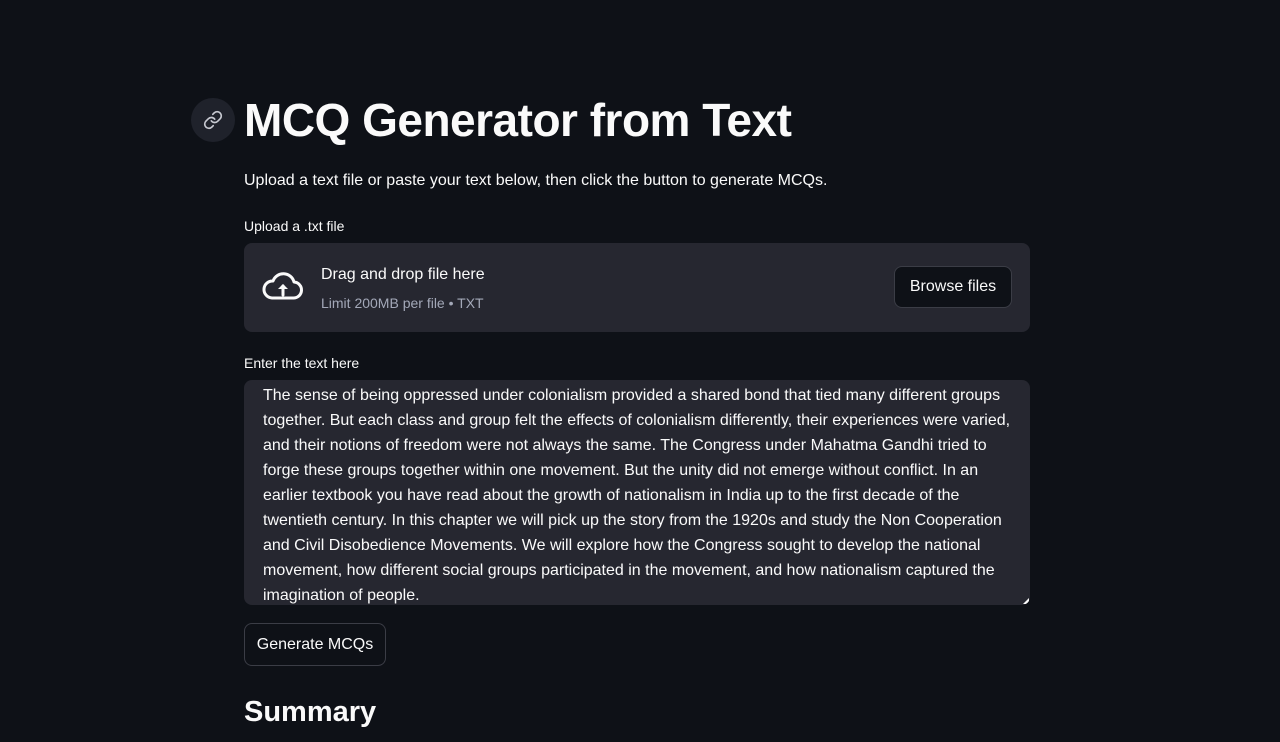 Image resolution: width=1280 pixels, height=742 pixels. I want to click on dropzone-instructions: Drag and drop file here, so click(403, 274).